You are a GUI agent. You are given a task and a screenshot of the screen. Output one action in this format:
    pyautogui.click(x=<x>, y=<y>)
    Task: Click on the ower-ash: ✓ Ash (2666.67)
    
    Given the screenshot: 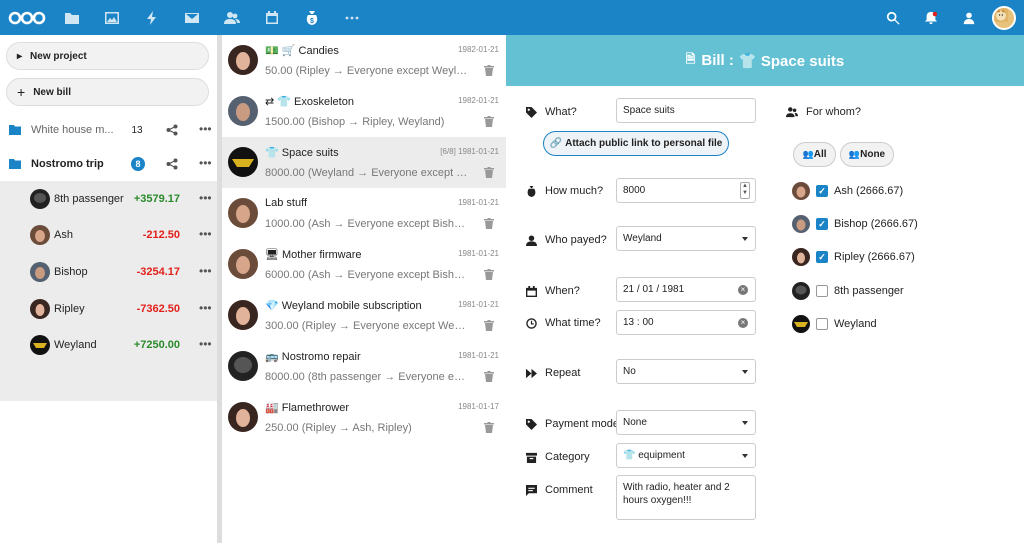 What is the action you would take?
    pyautogui.click(x=847, y=191)
    